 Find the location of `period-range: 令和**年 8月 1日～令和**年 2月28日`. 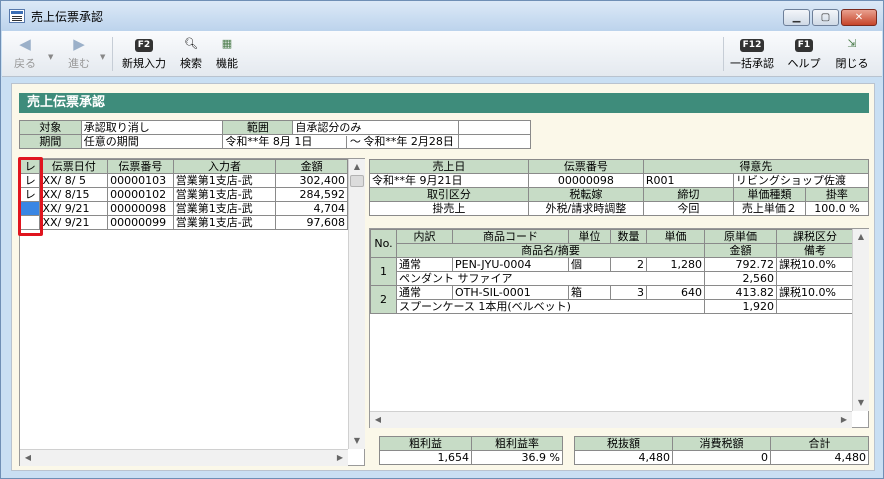

period-range: 令和**年 8月 1日～令和**年 2月28日 is located at coordinates (341, 141).